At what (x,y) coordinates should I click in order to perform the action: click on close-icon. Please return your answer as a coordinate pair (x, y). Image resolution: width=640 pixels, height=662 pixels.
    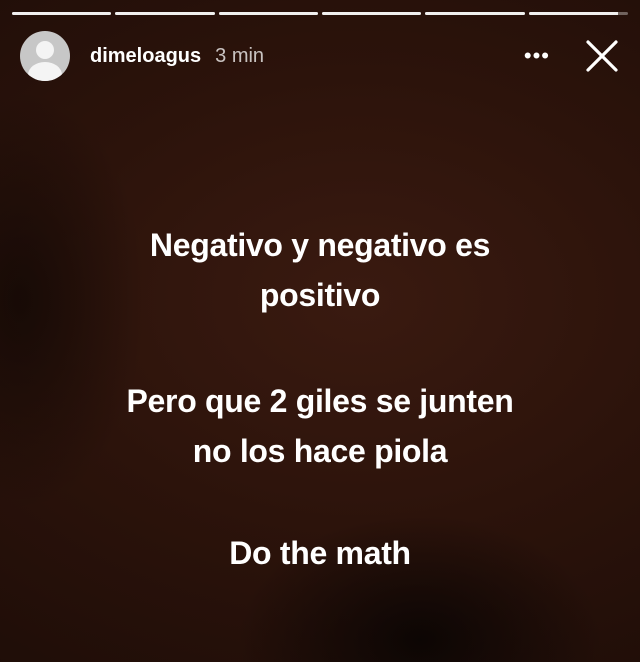
    Looking at the image, I should click on (602, 56).